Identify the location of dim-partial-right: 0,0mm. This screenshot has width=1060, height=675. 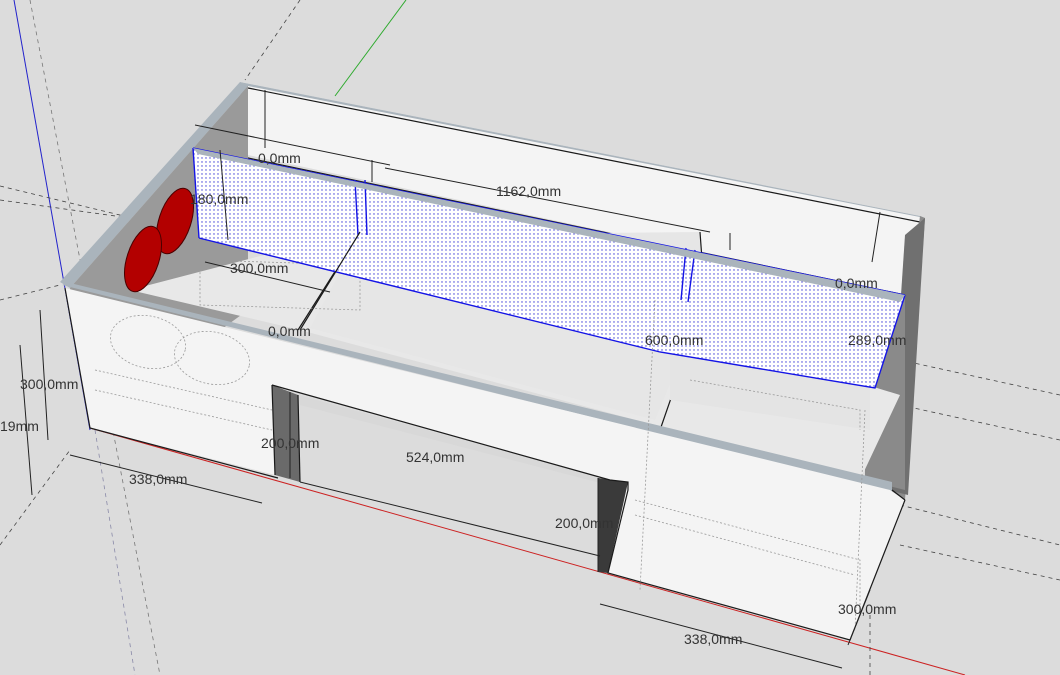
(856, 283).